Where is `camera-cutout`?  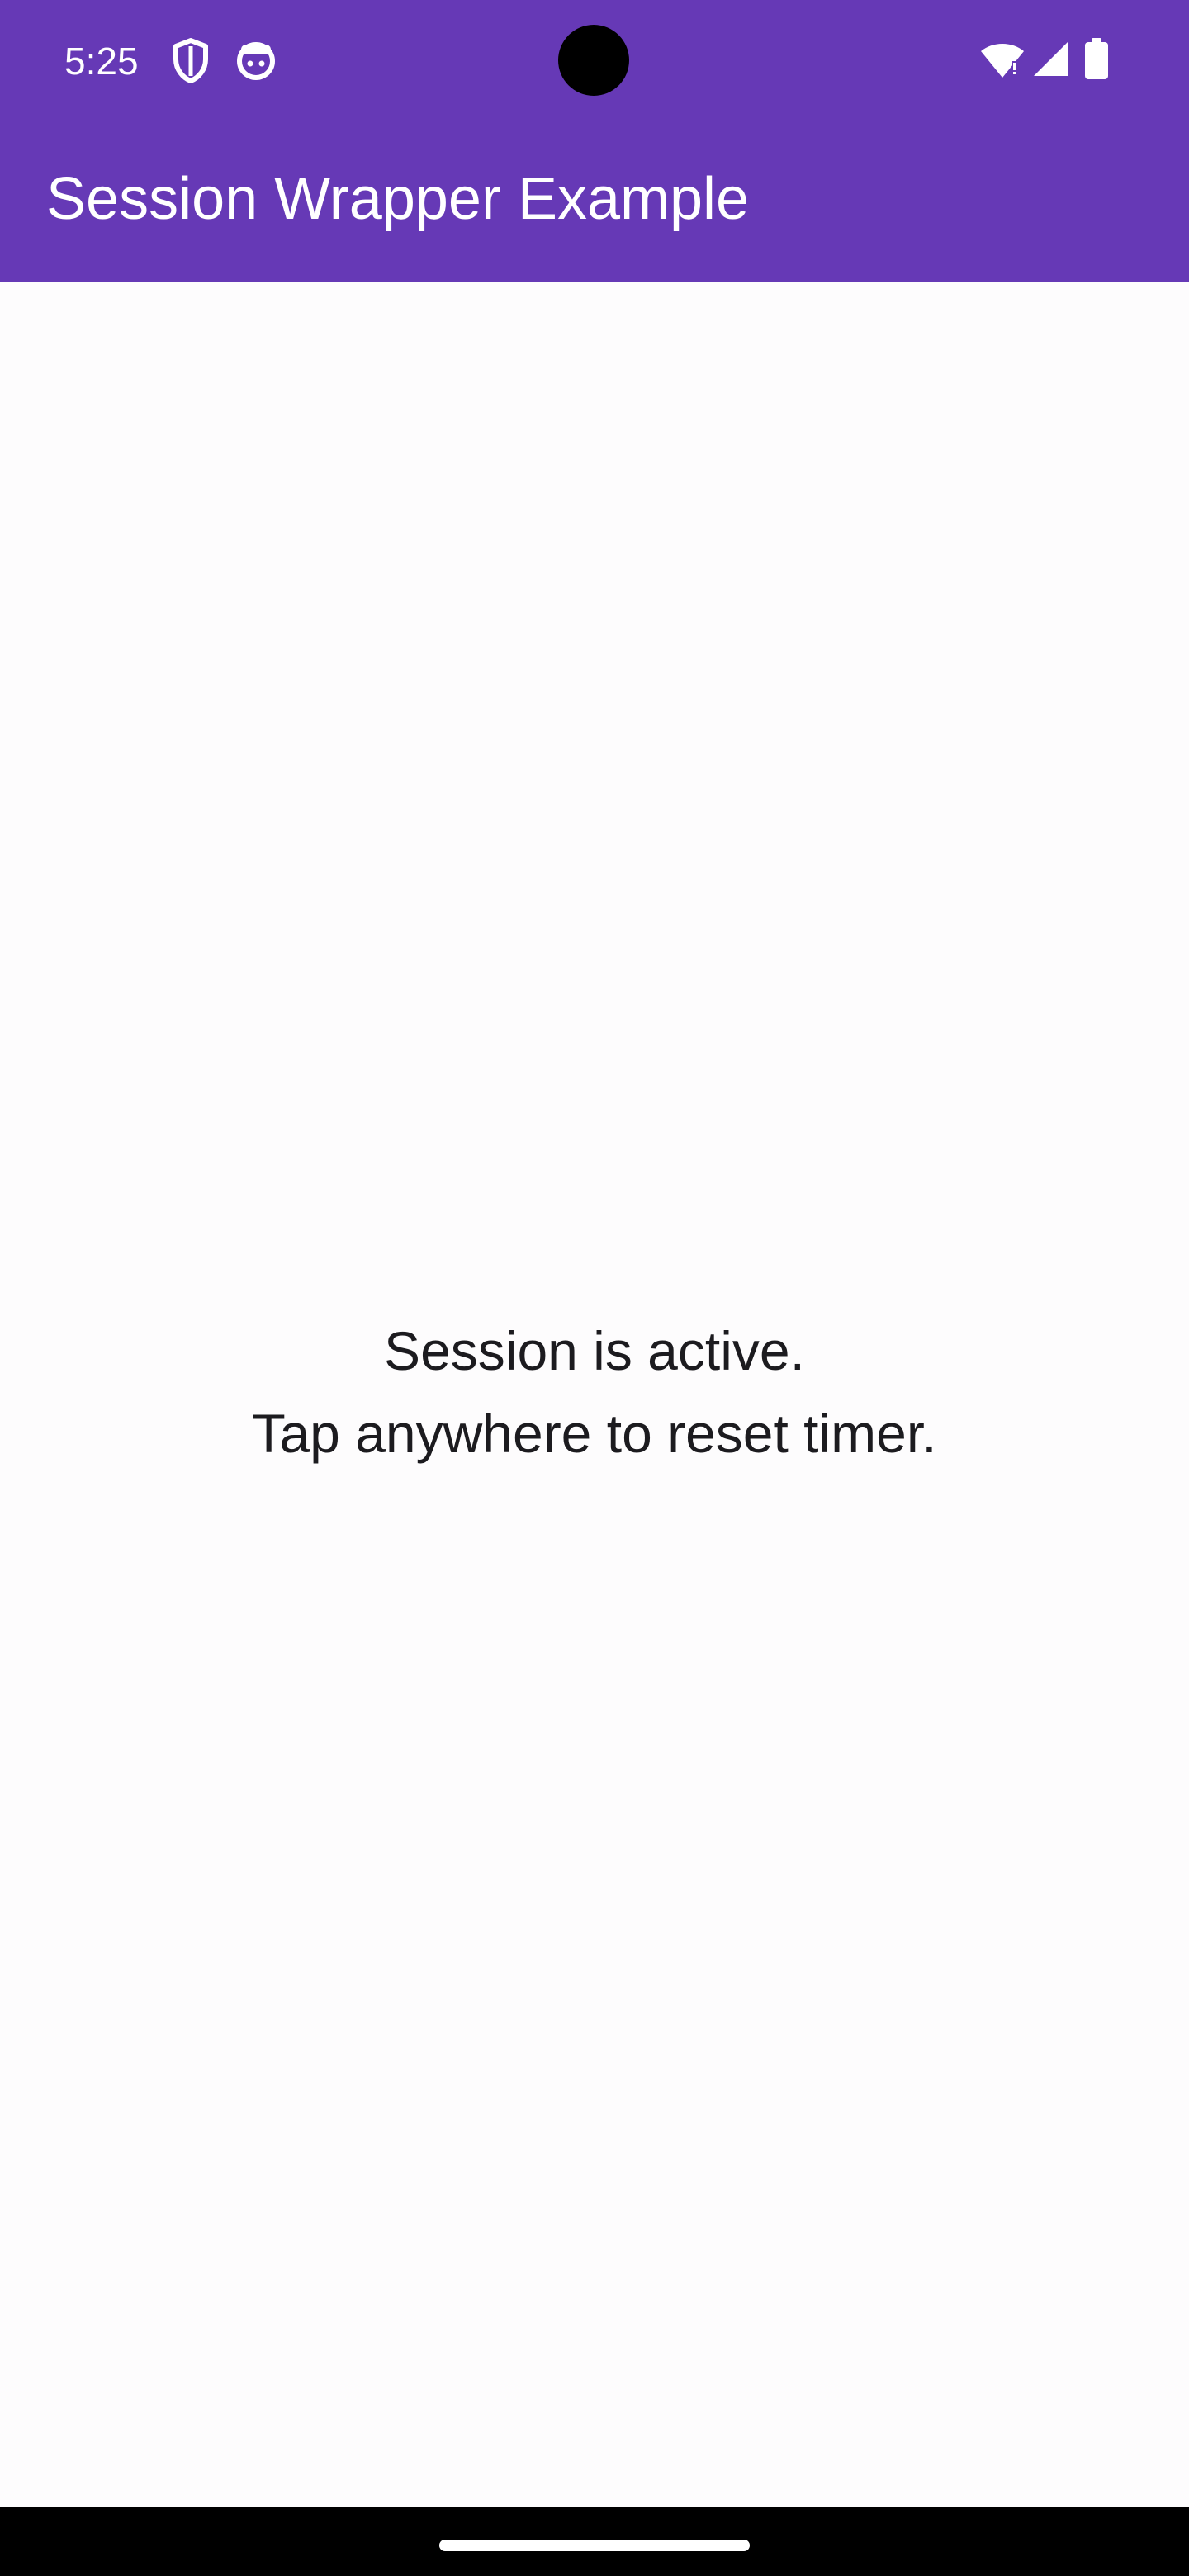
camera-cutout is located at coordinates (593, 60).